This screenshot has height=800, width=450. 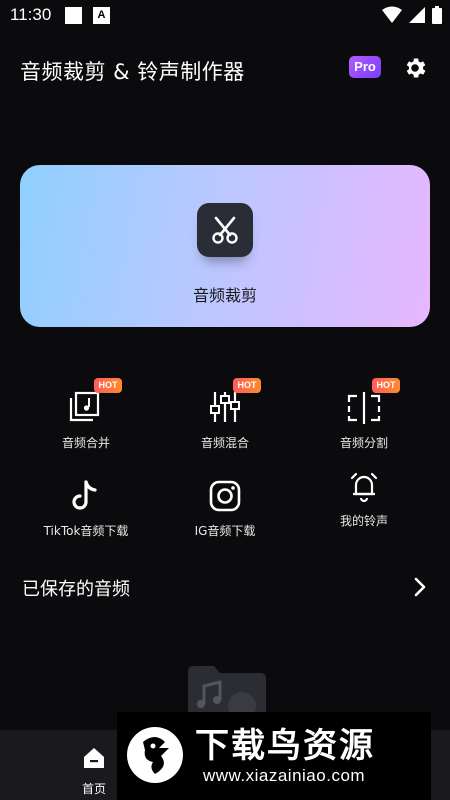 What do you see at coordinates (363, 521) in the screenshot?
I see `tool-label: 我的铃声` at bounding box center [363, 521].